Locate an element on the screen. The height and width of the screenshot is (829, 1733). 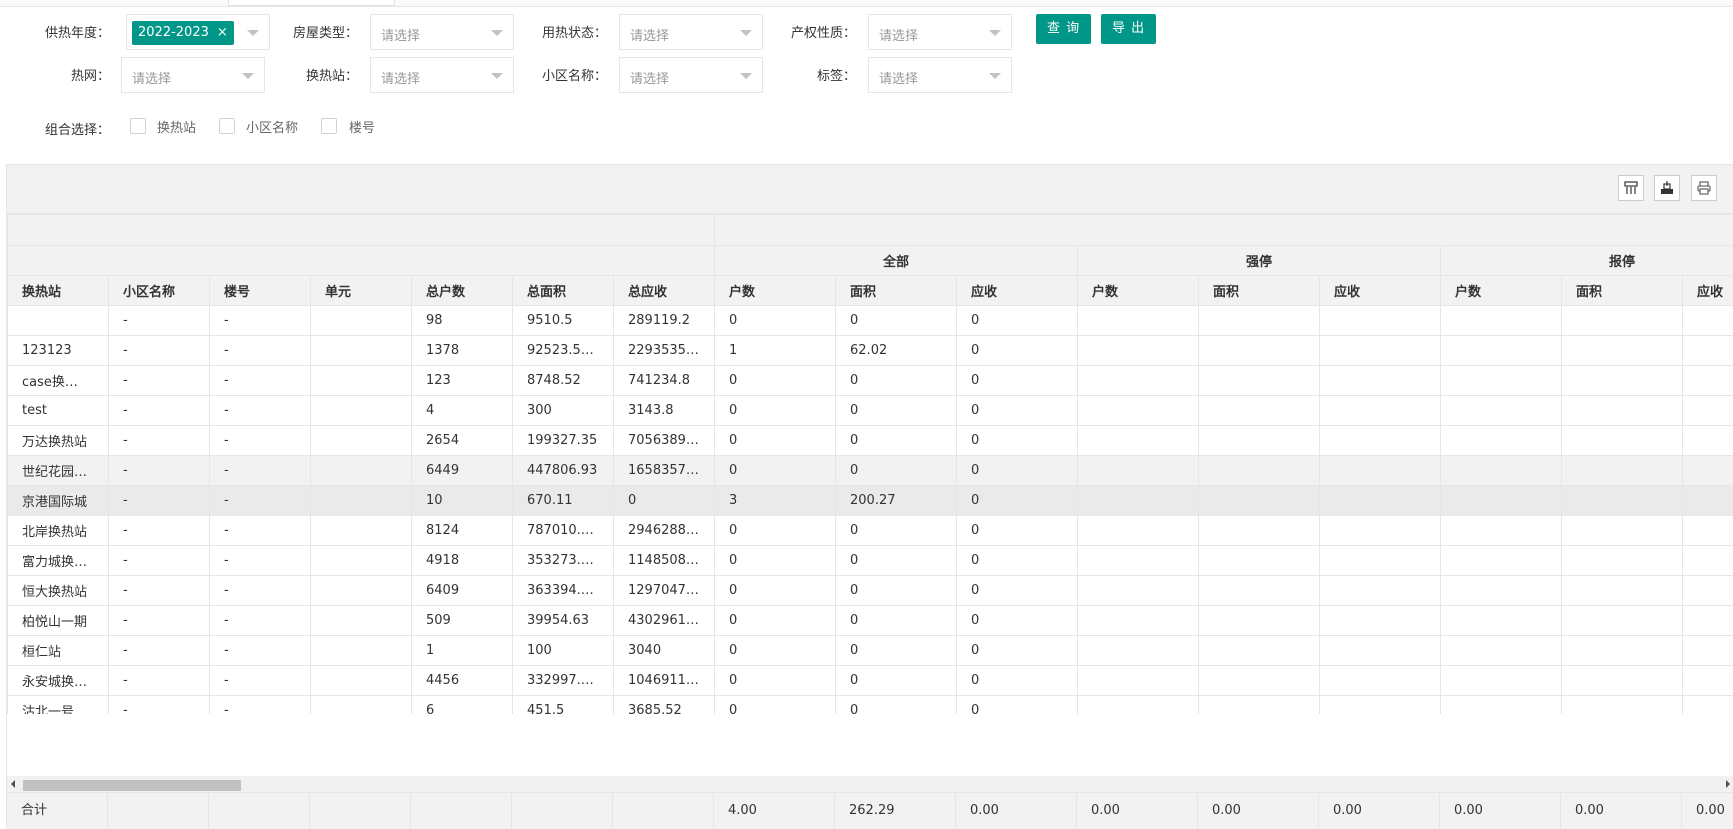
table-row: 京港国际城--10670.1103200.270 is located at coordinates (870, 501).